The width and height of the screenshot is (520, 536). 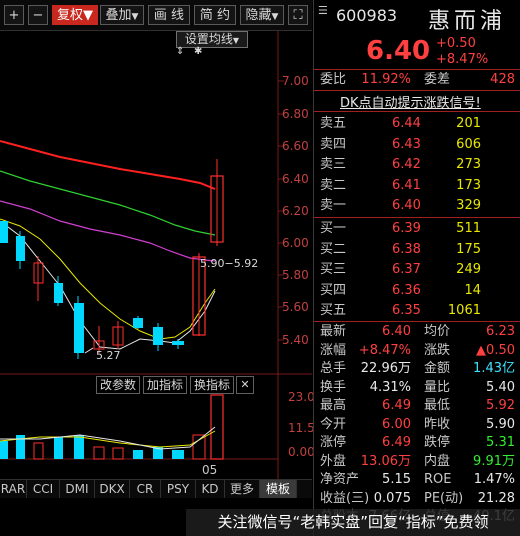 I want to click on stat-label: PE(动), so click(x=444, y=498).